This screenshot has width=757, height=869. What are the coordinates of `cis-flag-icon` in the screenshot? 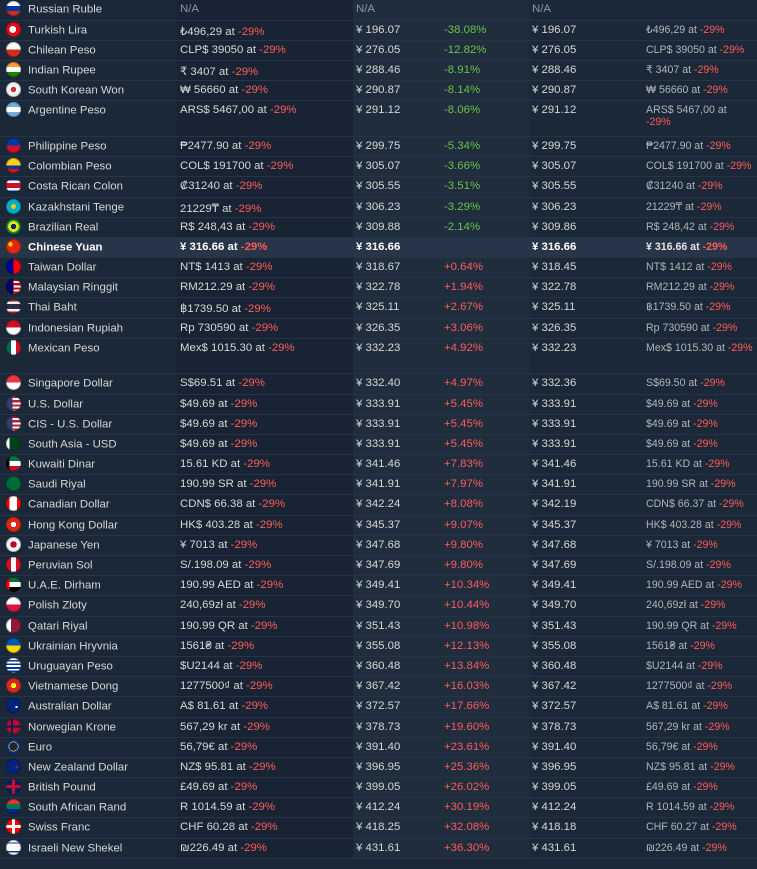 It's located at (13, 423).